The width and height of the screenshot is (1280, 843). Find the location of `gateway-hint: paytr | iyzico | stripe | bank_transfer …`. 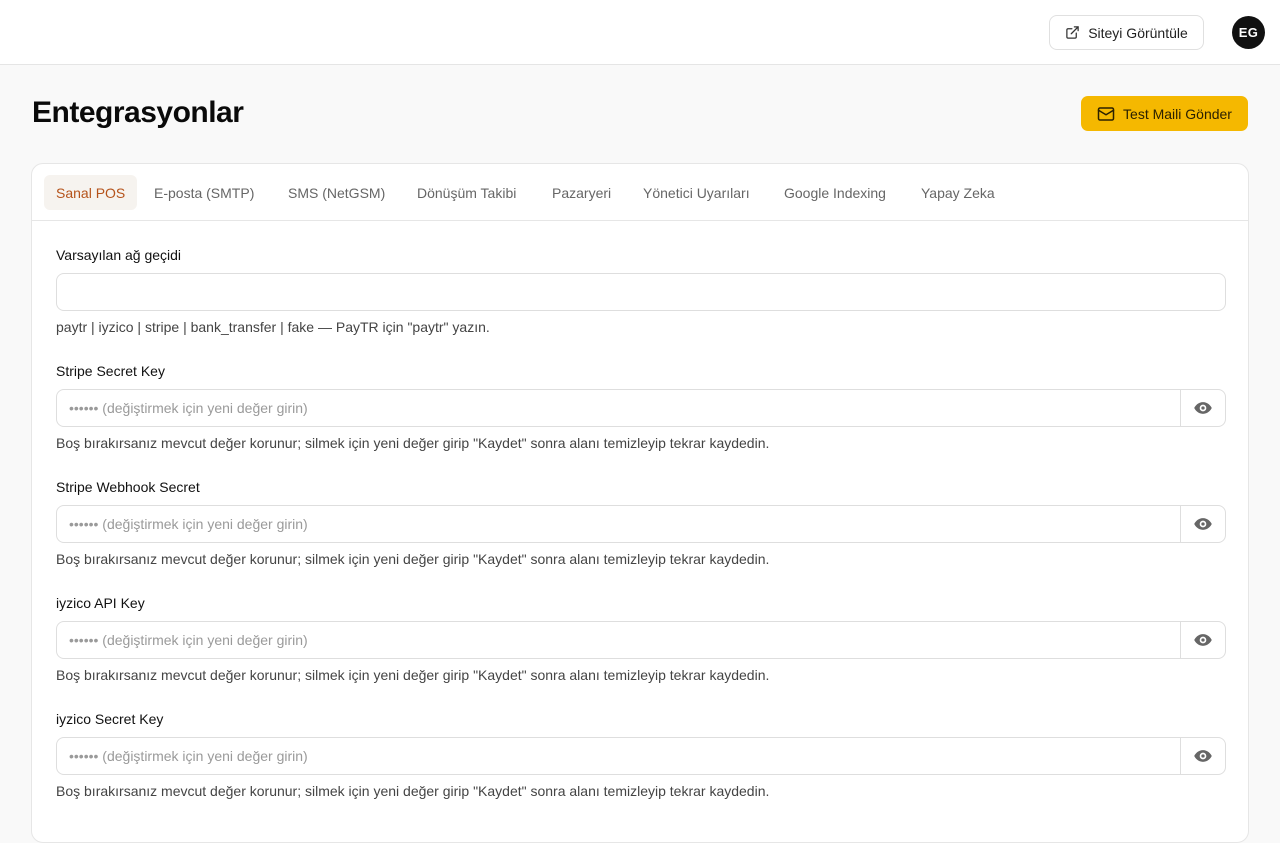

gateway-hint: paytr | iyzico | stripe | bank_transfer … is located at coordinates (273, 327).